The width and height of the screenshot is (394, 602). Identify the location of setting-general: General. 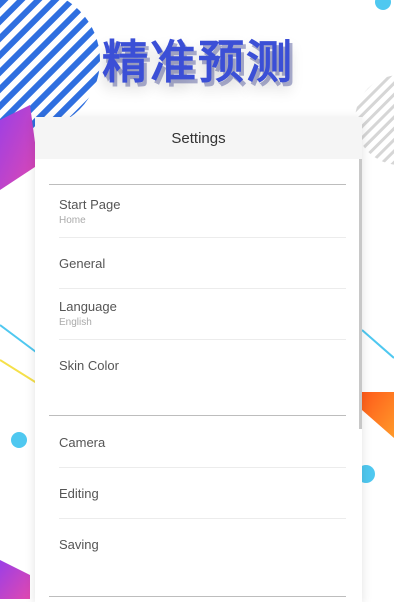
(202, 263).